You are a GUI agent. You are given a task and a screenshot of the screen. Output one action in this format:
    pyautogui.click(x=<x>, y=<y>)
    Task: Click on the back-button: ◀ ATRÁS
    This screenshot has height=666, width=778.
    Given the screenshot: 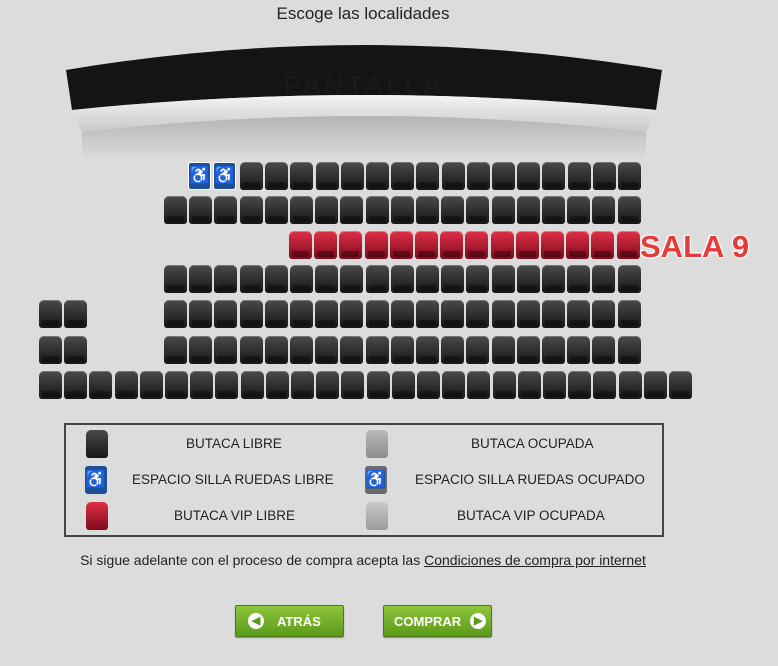 What is the action you would take?
    pyautogui.click(x=289, y=621)
    